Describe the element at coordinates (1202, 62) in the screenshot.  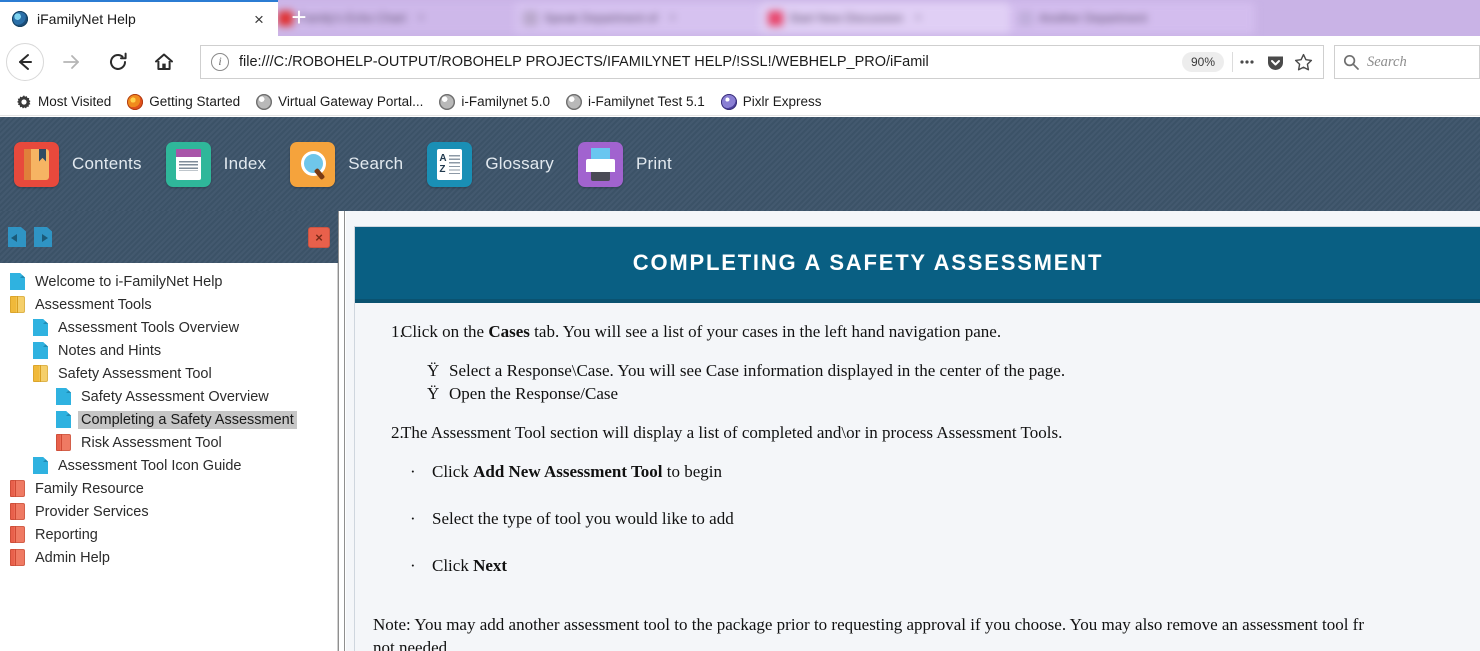
I see `zoom-level-badge: 90%` at that location.